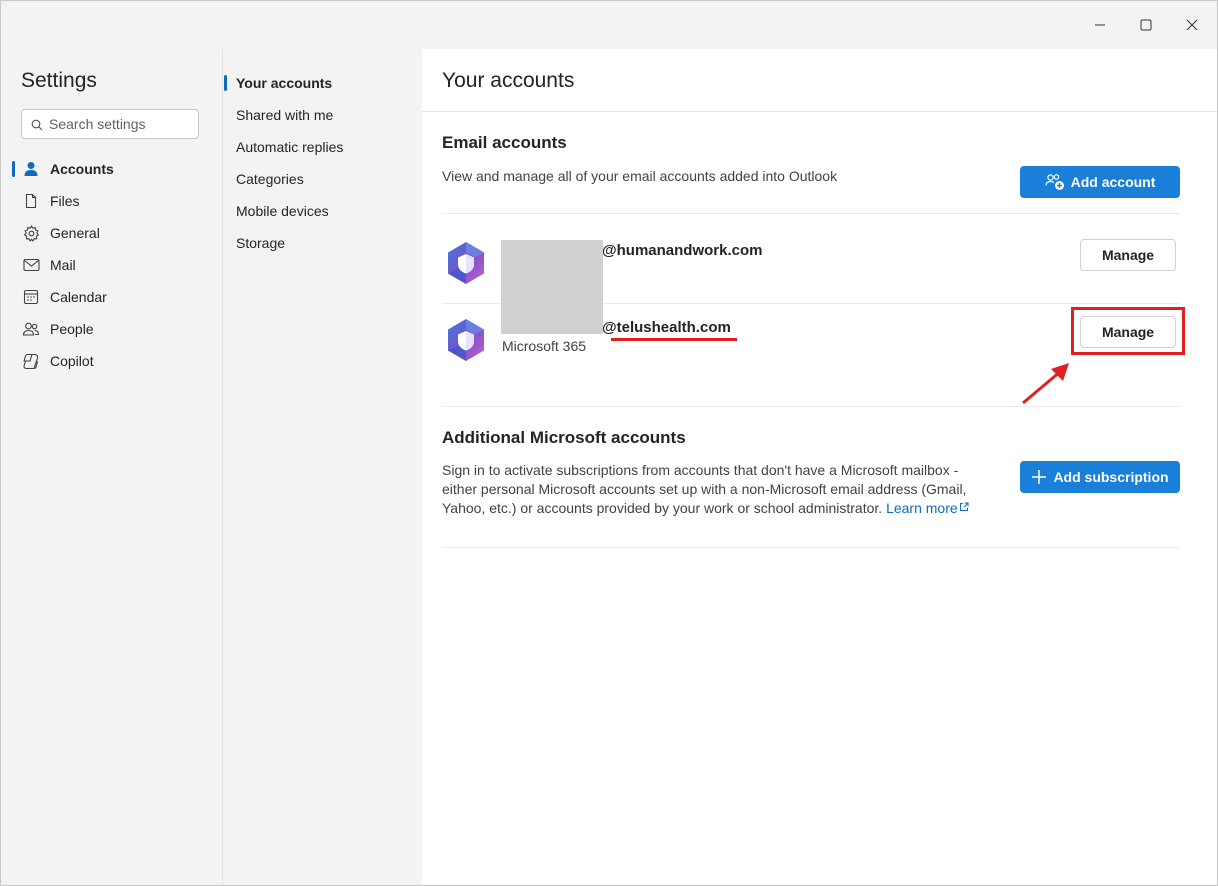  What do you see at coordinates (31, 169) in the screenshot?
I see `person-icon` at bounding box center [31, 169].